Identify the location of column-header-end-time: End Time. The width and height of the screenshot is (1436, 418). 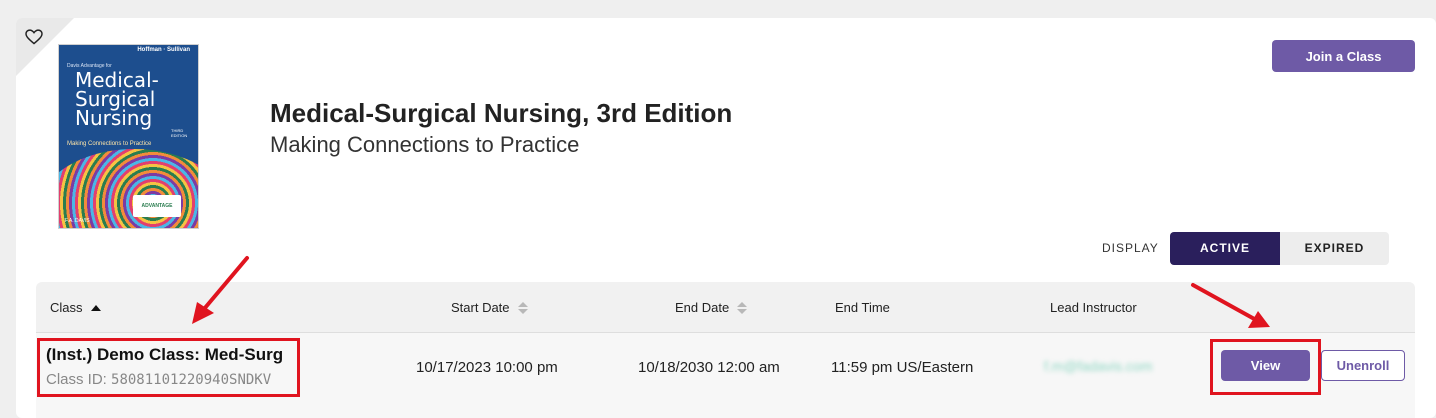
(862, 307).